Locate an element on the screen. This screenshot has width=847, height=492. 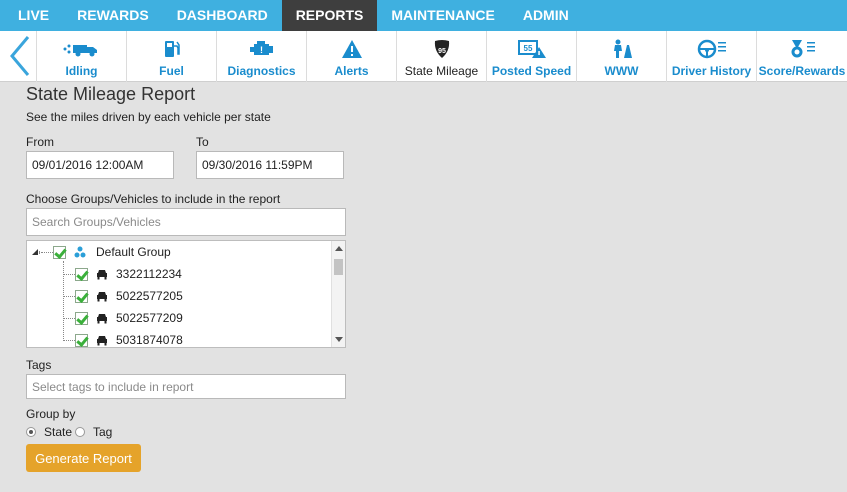
vehicle-id: 5022577205 is located at coordinates (149, 296).